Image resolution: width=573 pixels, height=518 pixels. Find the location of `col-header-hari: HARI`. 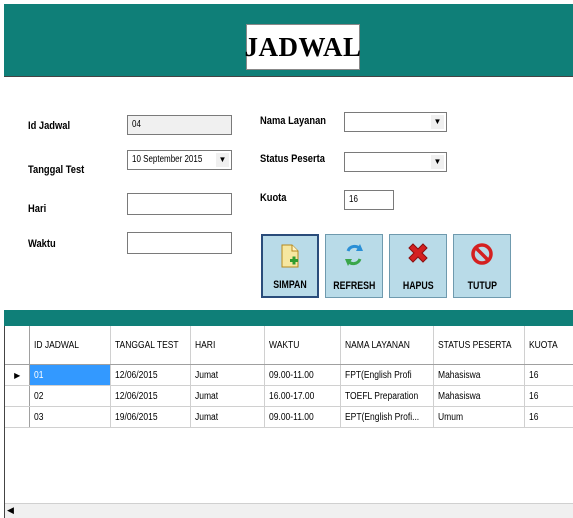

col-header-hari: HARI is located at coordinates (227, 345).